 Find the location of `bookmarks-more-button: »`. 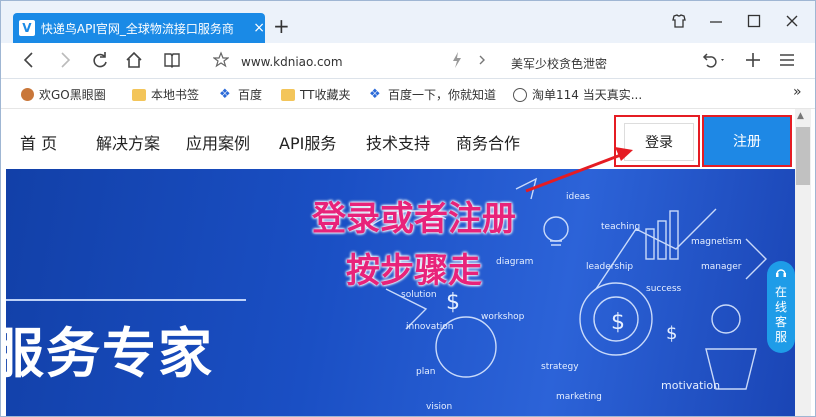

bookmarks-more-button: » is located at coordinates (797, 92).